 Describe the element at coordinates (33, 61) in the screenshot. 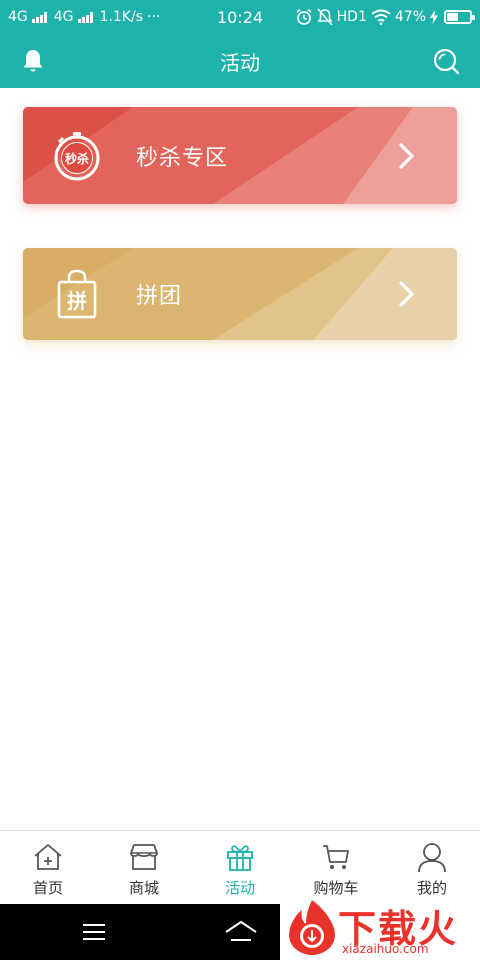

I see `bell-icon` at that location.